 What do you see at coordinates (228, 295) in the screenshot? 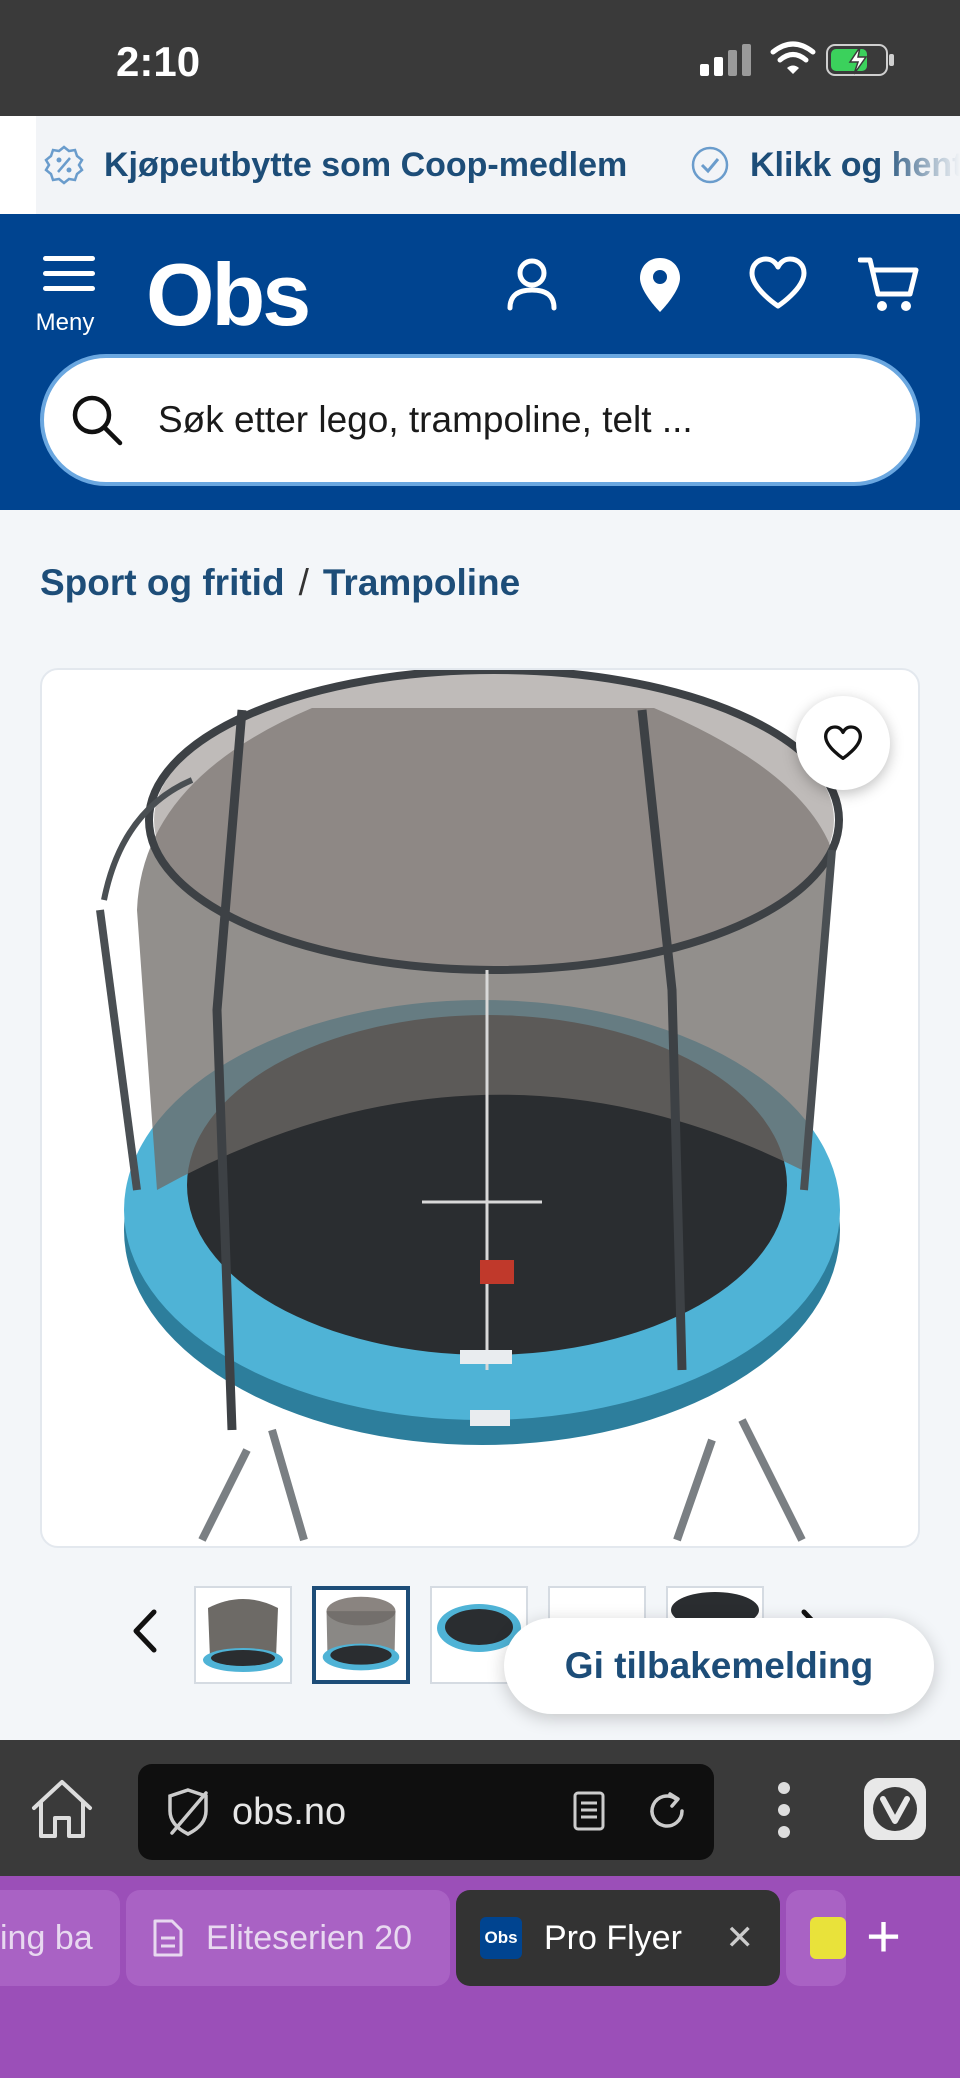
I see `obs-logo: Obs` at bounding box center [228, 295].